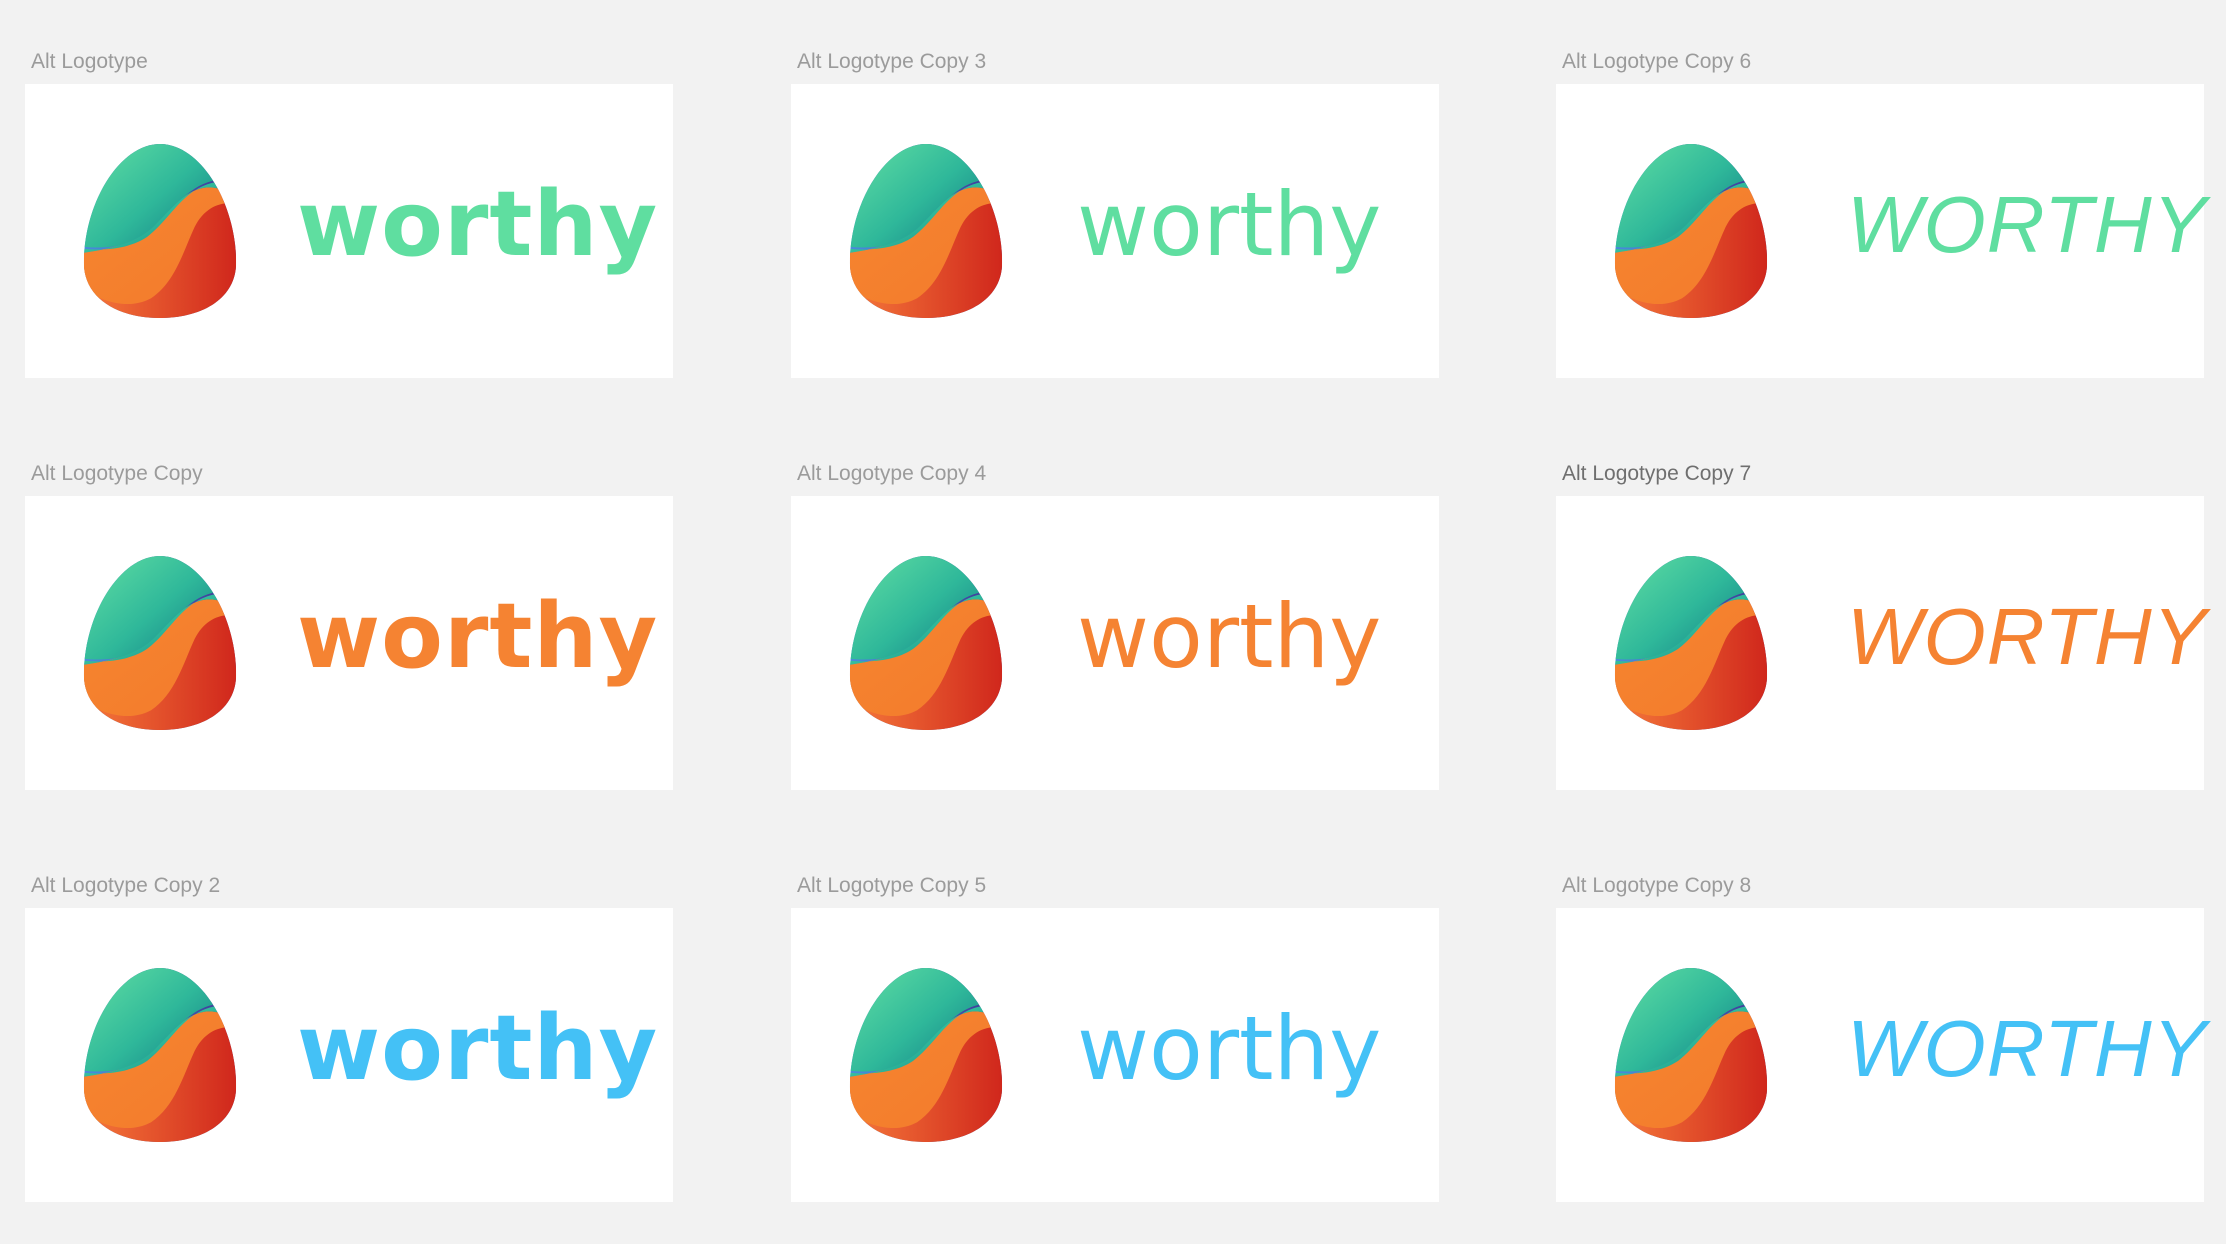 The height and width of the screenshot is (1244, 2226). I want to click on artboard-label: Alt Logotype Copy 6, so click(1656, 62).